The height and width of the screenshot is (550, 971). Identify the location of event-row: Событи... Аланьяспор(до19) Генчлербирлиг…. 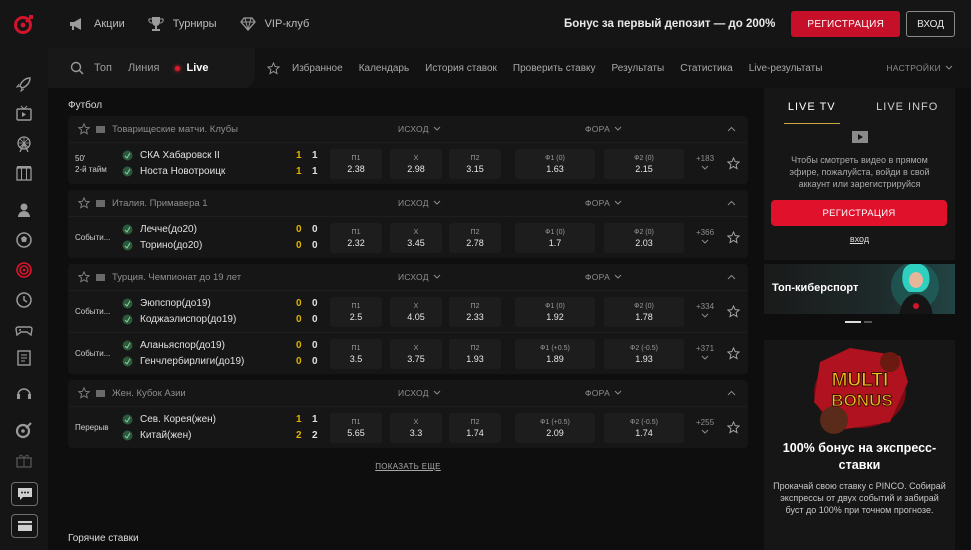
(408, 353).